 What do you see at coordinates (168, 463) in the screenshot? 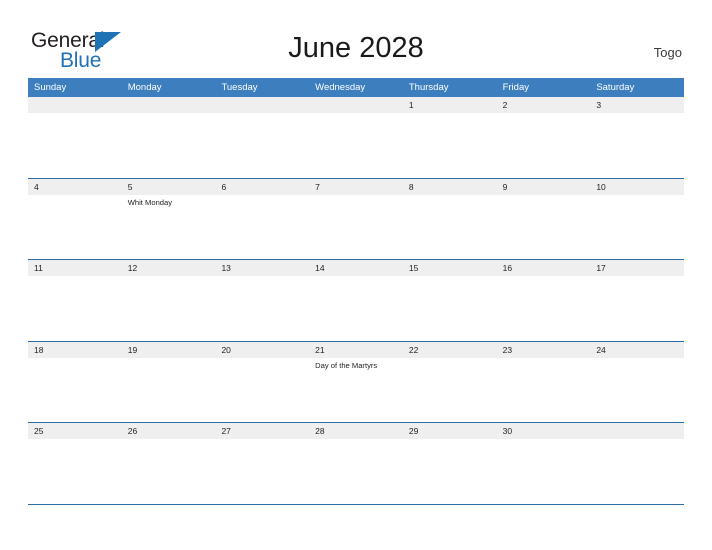
I see `calendar-day-cell: 26` at bounding box center [168, 463].